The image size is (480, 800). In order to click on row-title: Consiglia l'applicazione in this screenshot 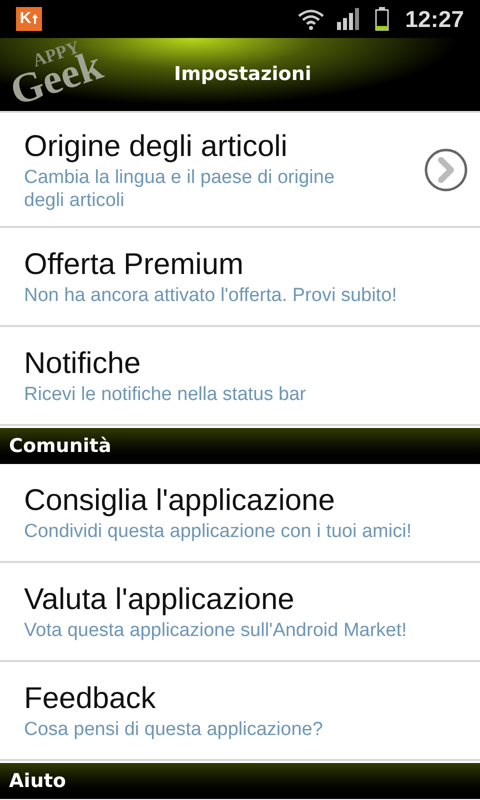, I will do `click(180, 501)`.